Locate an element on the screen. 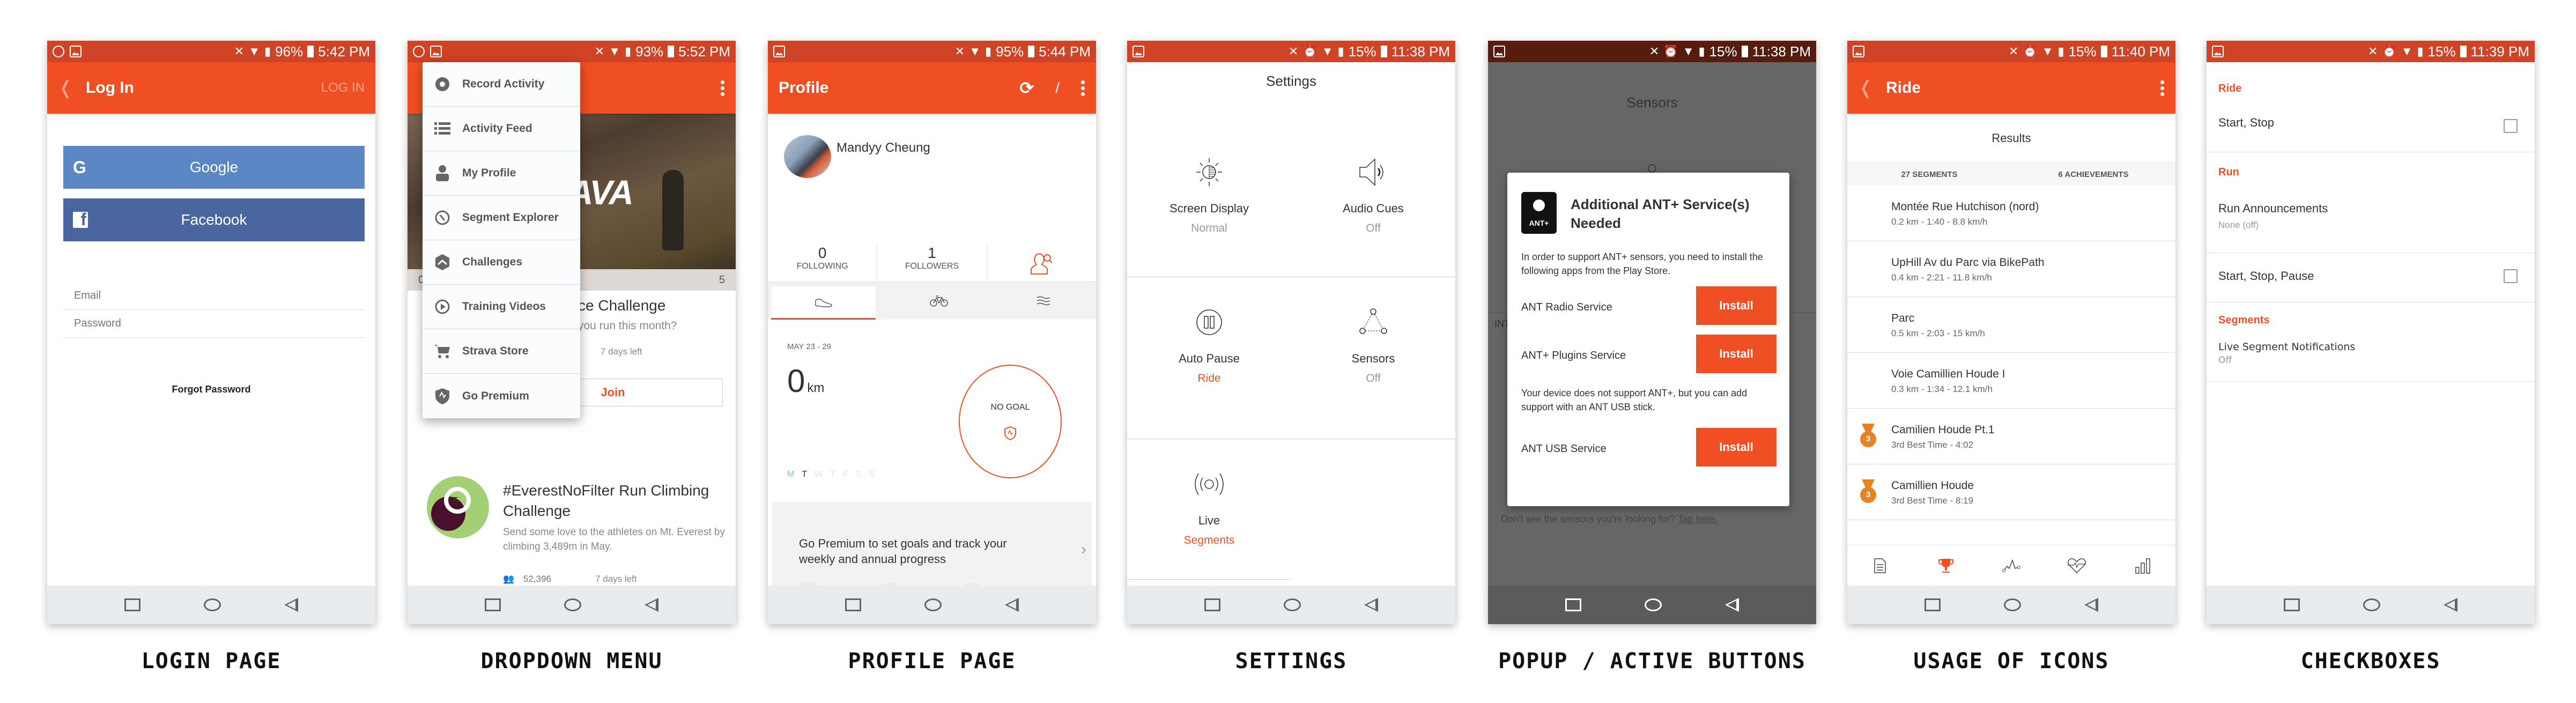 The image size is (2576, 703). forgot-password-link: Forgot Password is located at coordinates (211, 390).